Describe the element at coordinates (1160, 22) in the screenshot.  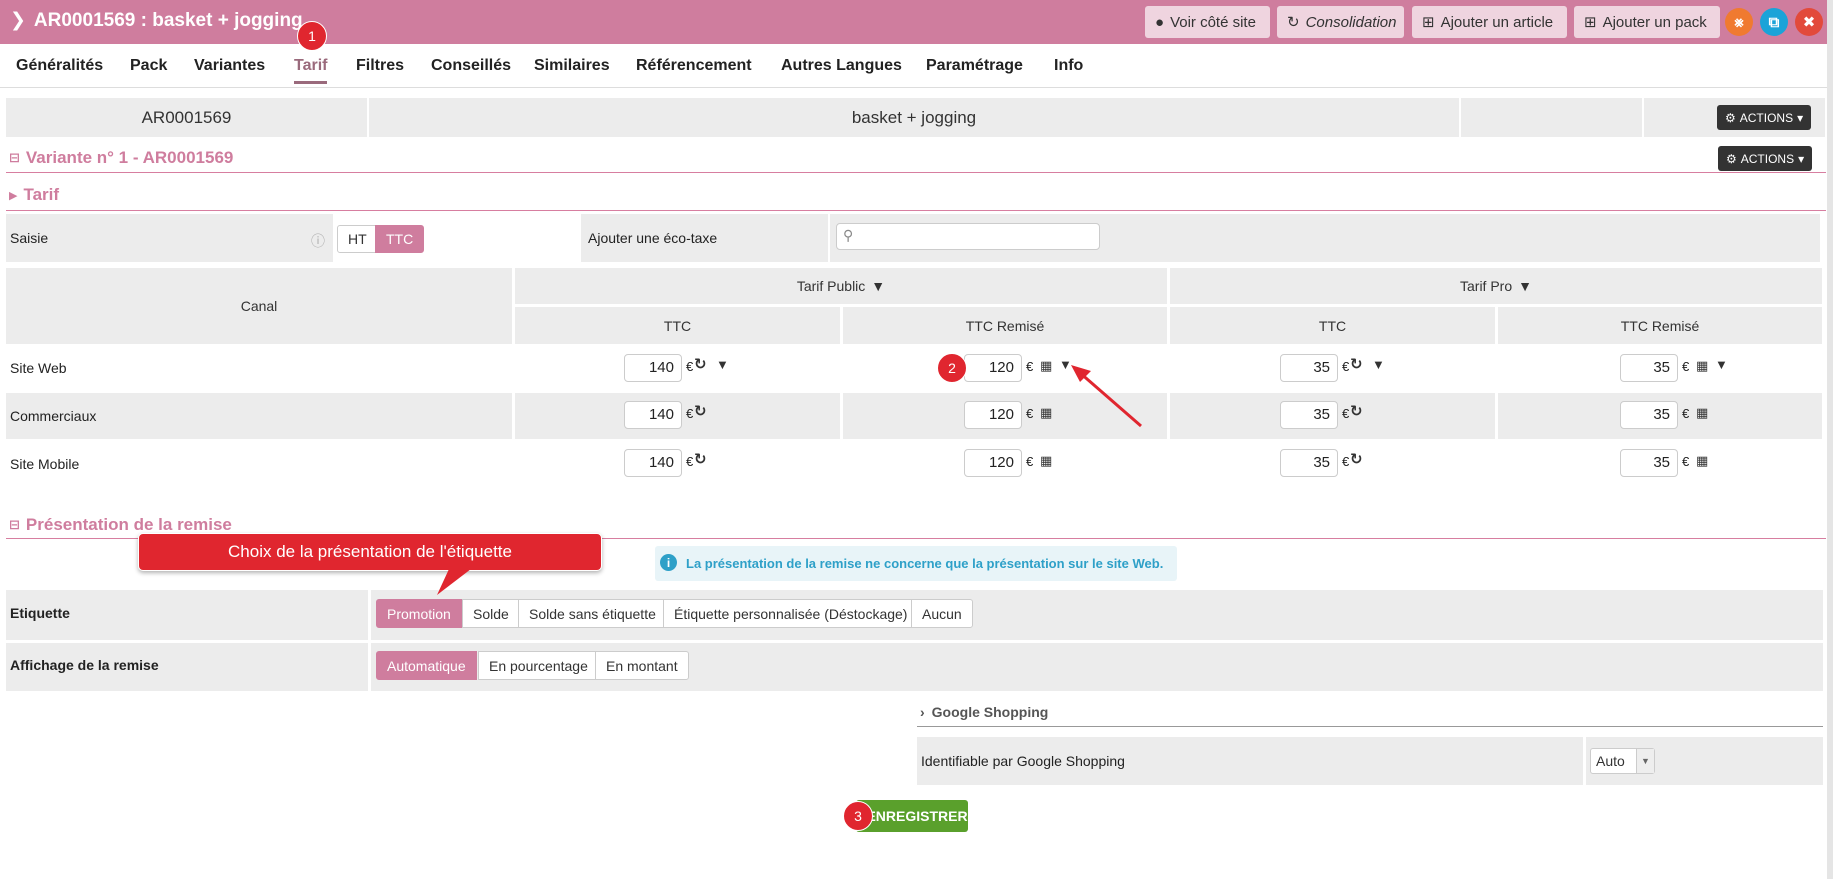
I see `globe-icon: ●` at that location.